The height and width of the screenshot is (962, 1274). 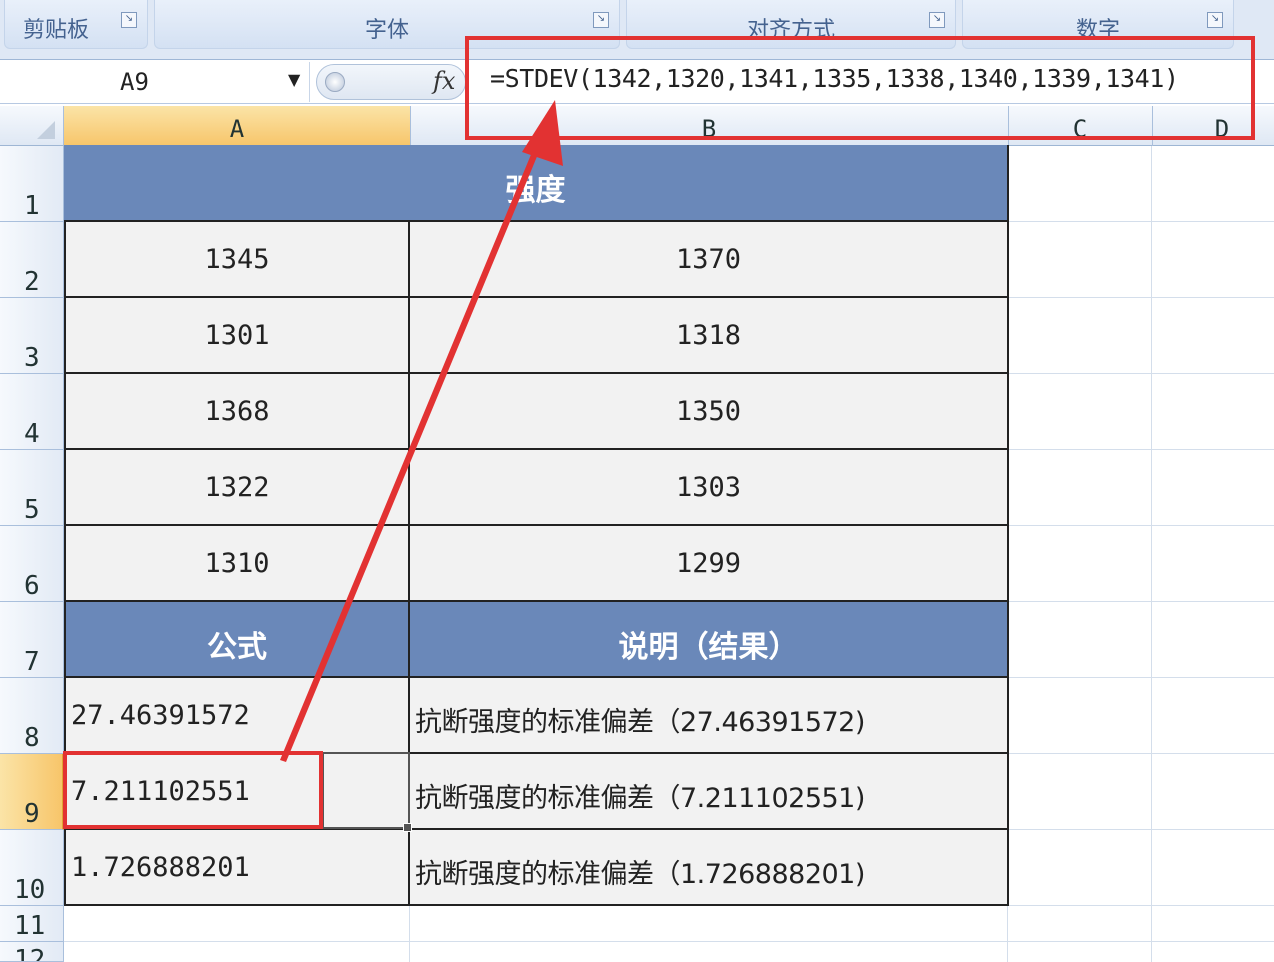 I want to click on arrow-shaft, so click(x=414, y=445).